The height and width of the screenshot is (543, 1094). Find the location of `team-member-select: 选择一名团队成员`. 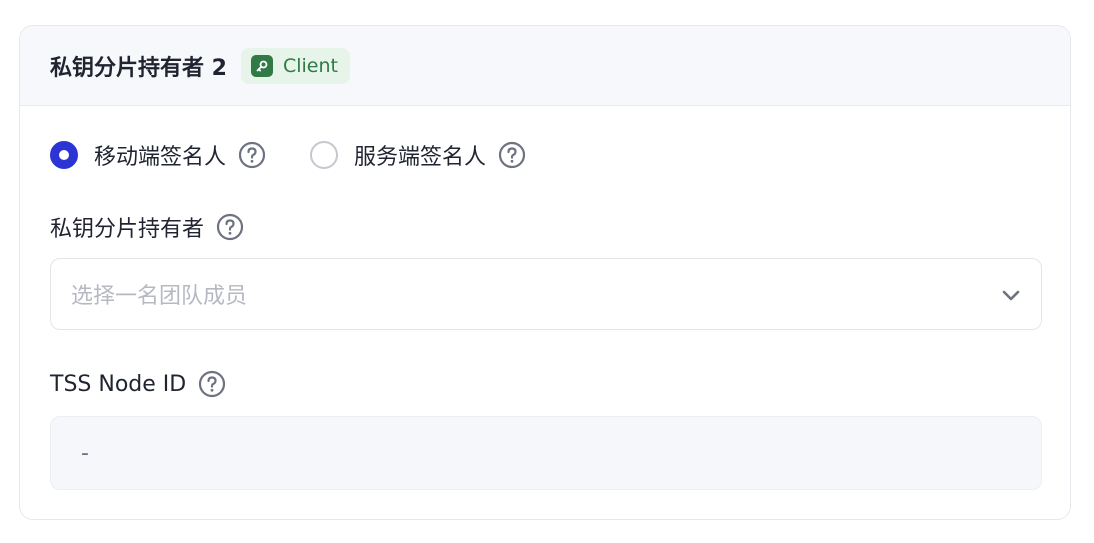

team-member-select: 选择一名团队成员 is located at coordinates (546, 294).